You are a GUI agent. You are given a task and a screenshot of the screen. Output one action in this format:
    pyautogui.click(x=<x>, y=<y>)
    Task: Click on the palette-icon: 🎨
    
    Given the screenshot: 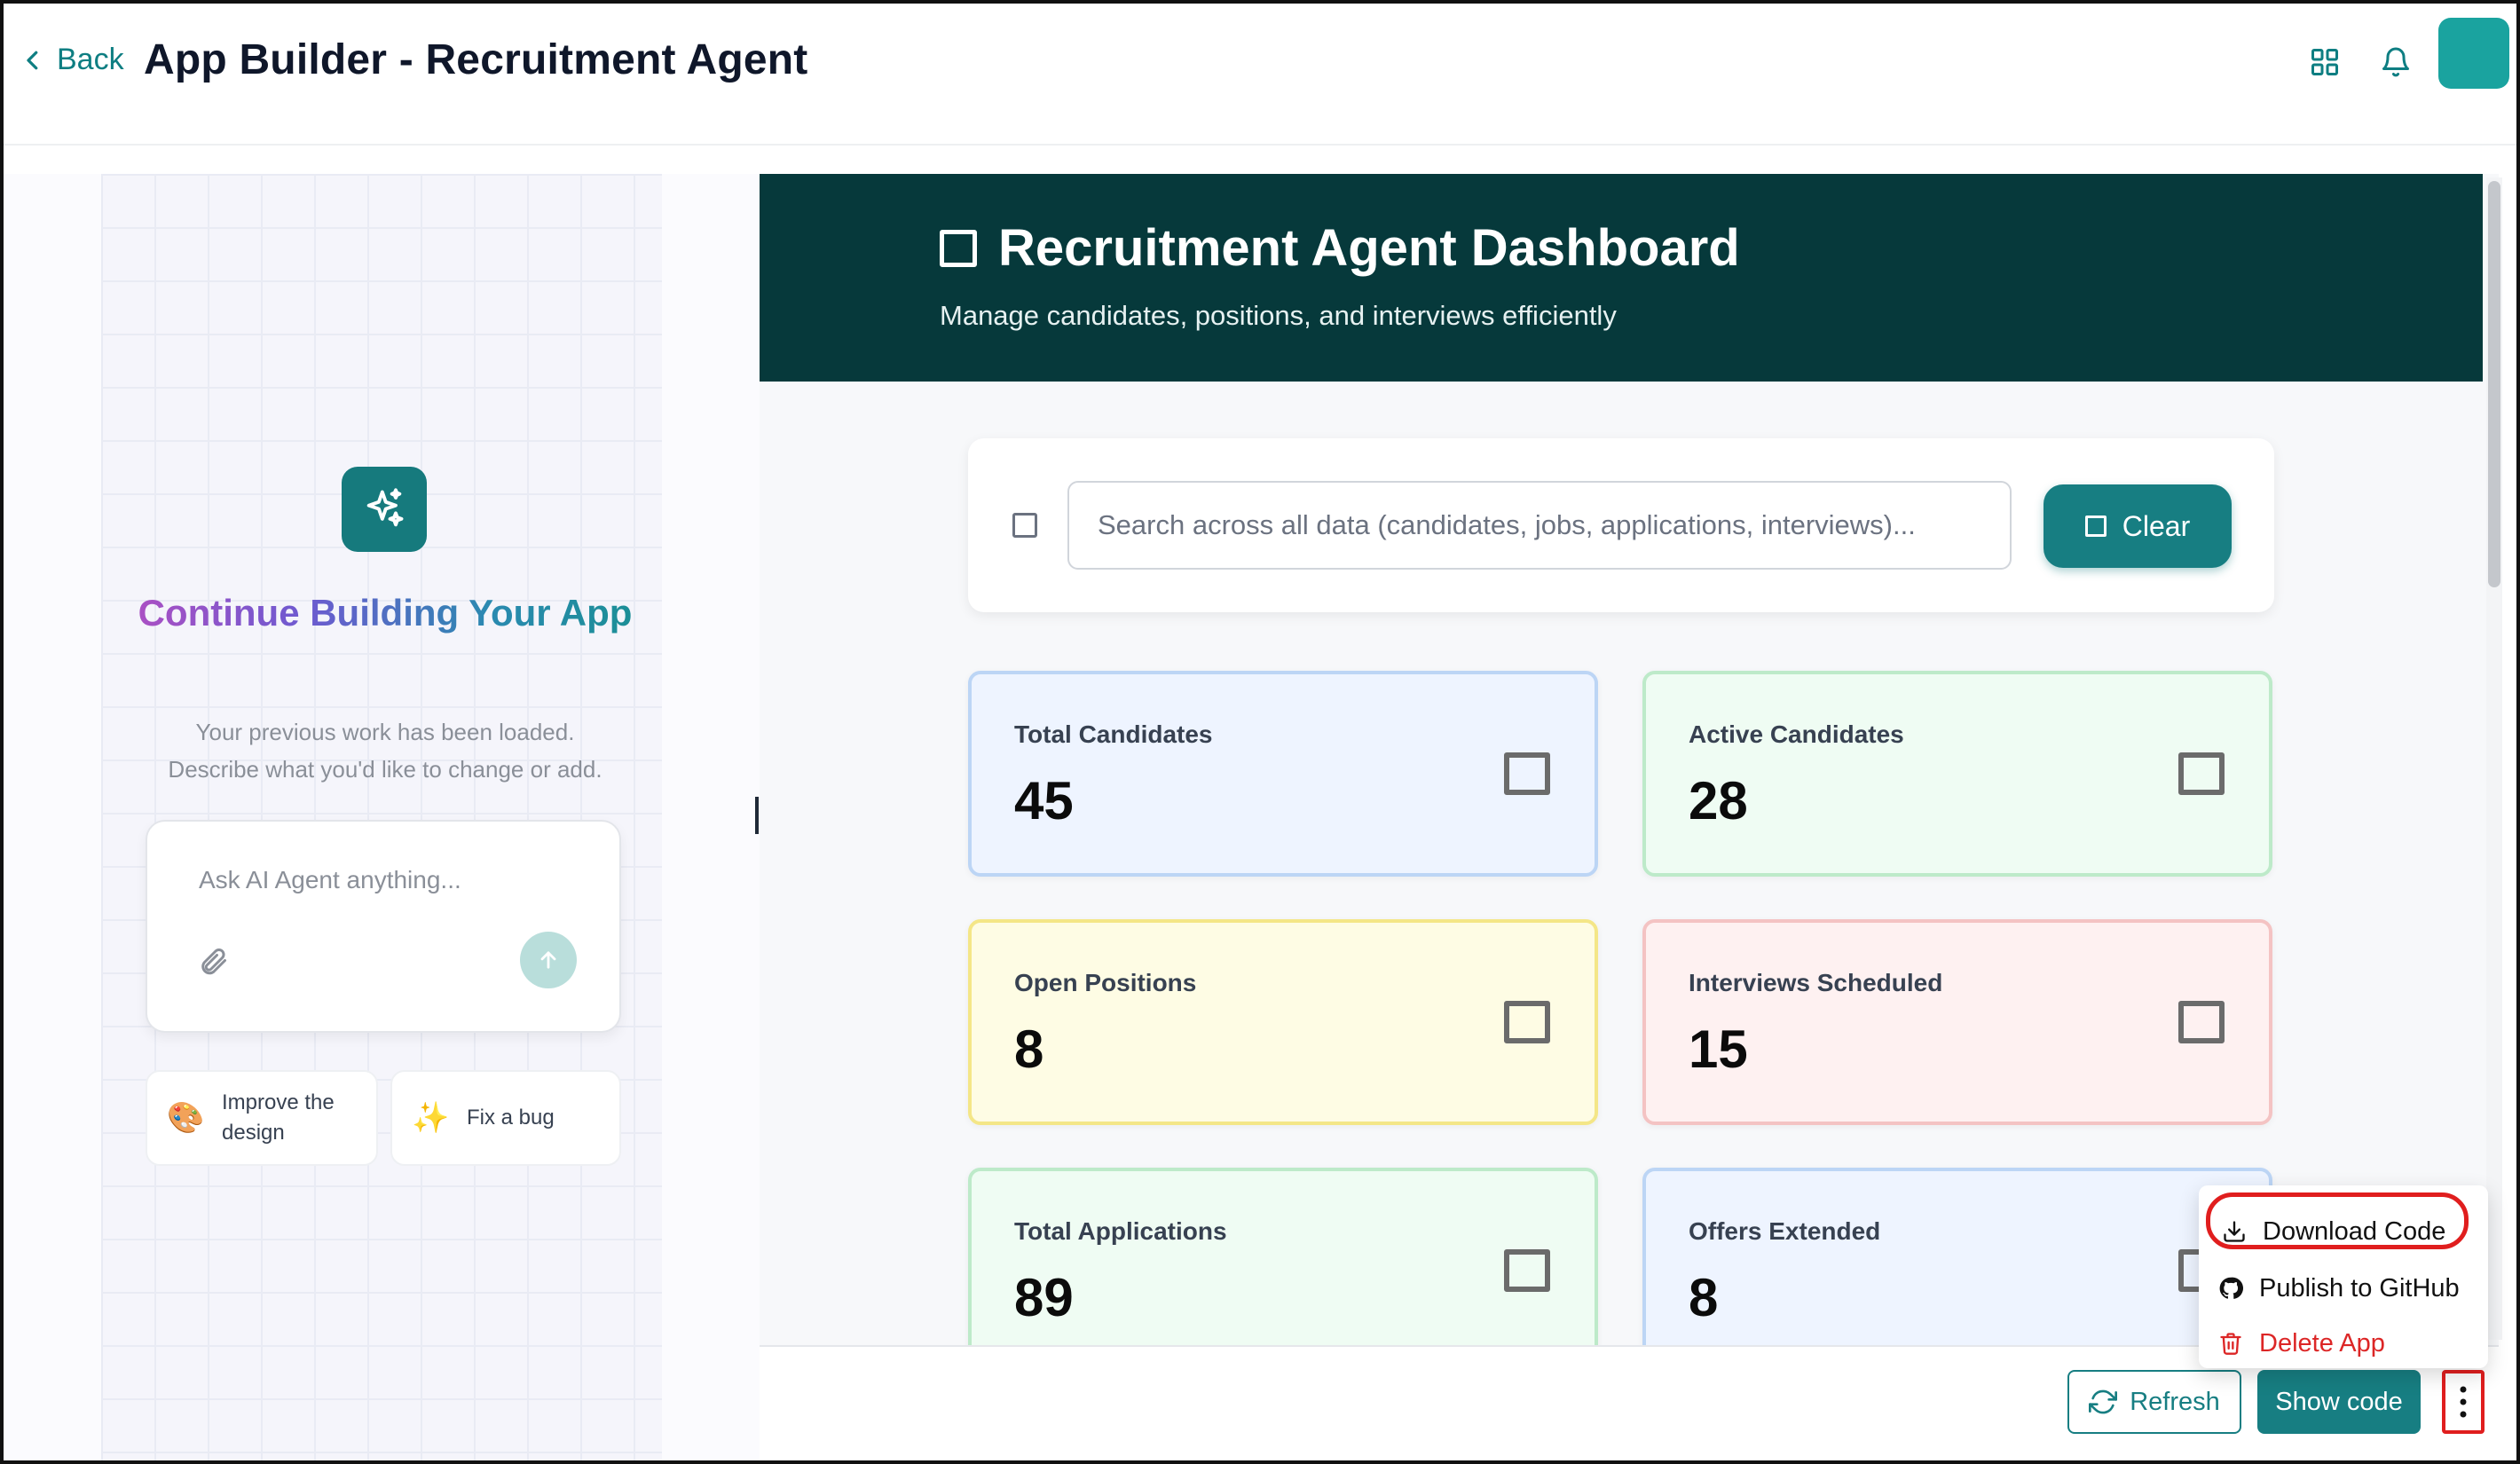 What is the action you would take?
    pyautogui.click(x=186, y=1118)
    